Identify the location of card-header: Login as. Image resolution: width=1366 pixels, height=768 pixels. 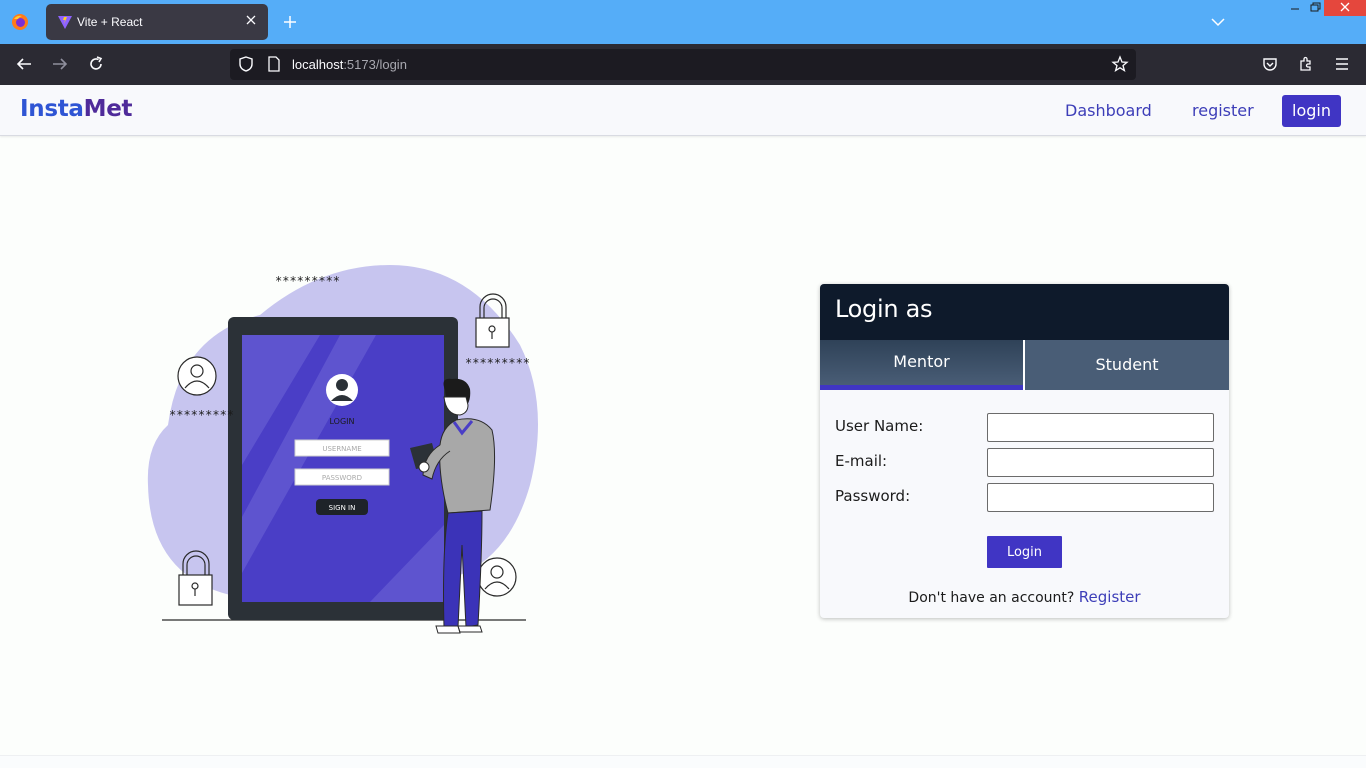
(1024, 312).